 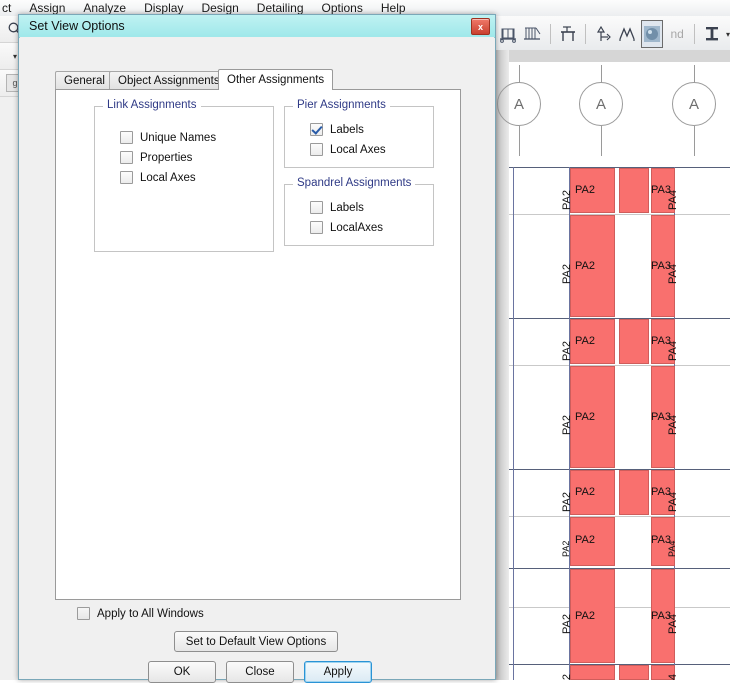 What do you see at coordinates (508, 34) in the screenshot?
I see `frame-section-icon` at bounding box center [508, 34].